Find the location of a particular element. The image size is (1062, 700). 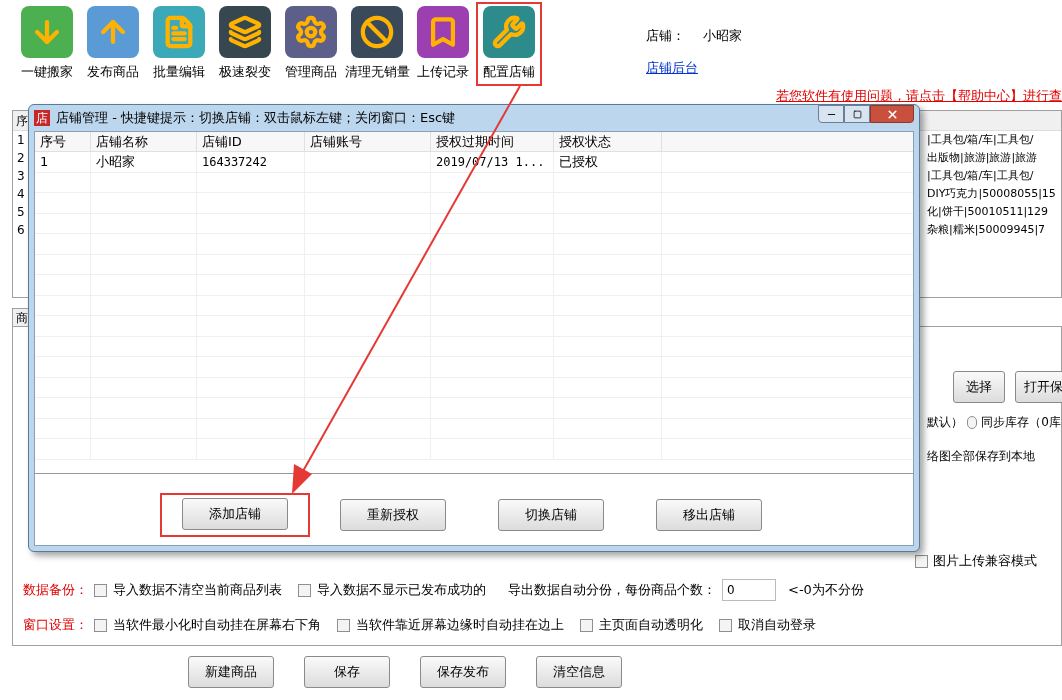

row-number: 1 is located at coordinates (21, 140).